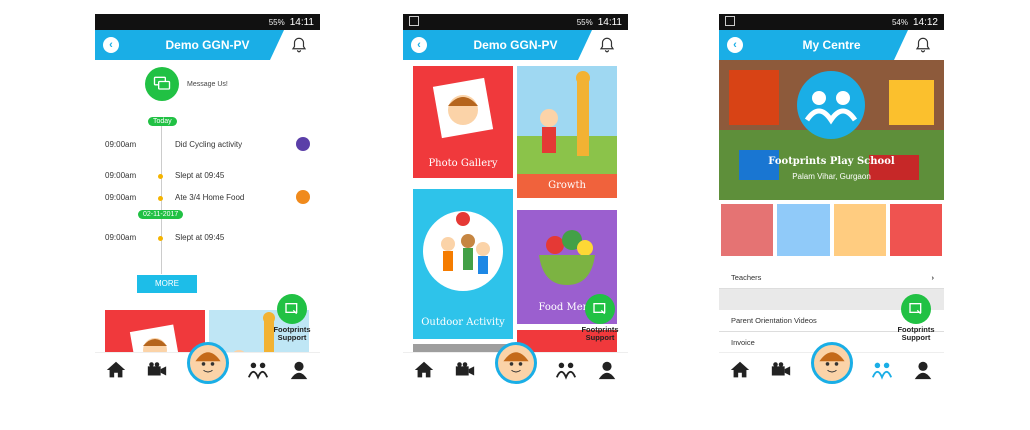 Image resolution: width=1030 pixels, height=430 pixels. What do you see at coordinates (207, 84) in the screenshot?
I see `message-us-label: Message Us!` at bounding box center [207, 84].